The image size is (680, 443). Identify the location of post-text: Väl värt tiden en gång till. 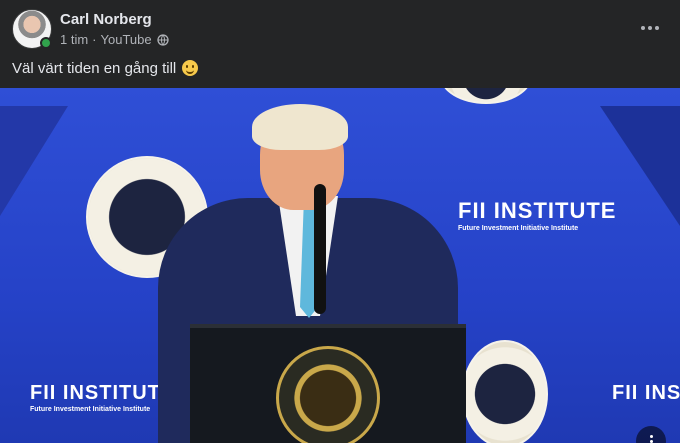
(105, 68).